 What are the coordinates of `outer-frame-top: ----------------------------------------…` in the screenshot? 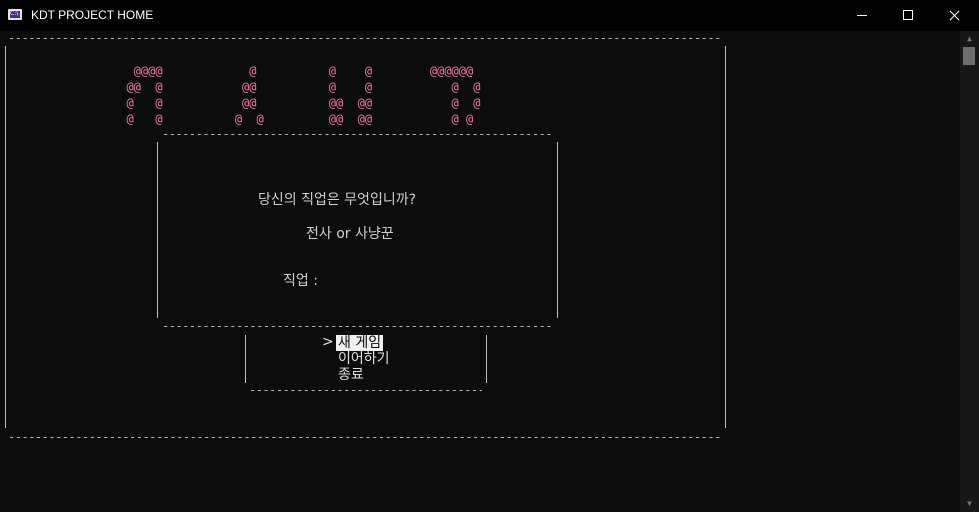 It's located at (365, 38).